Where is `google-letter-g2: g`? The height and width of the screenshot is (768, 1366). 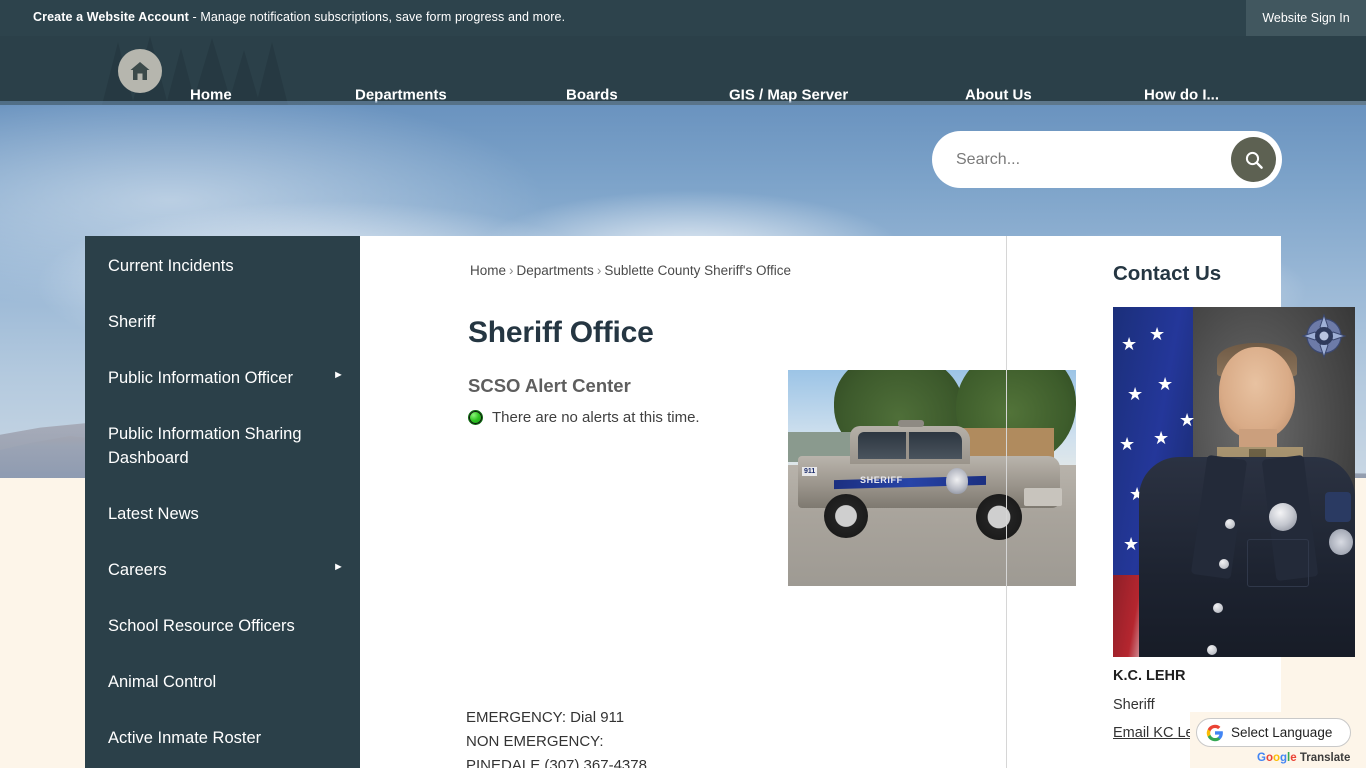
google-letter-g2: g is located at coordinates (1284, 758).